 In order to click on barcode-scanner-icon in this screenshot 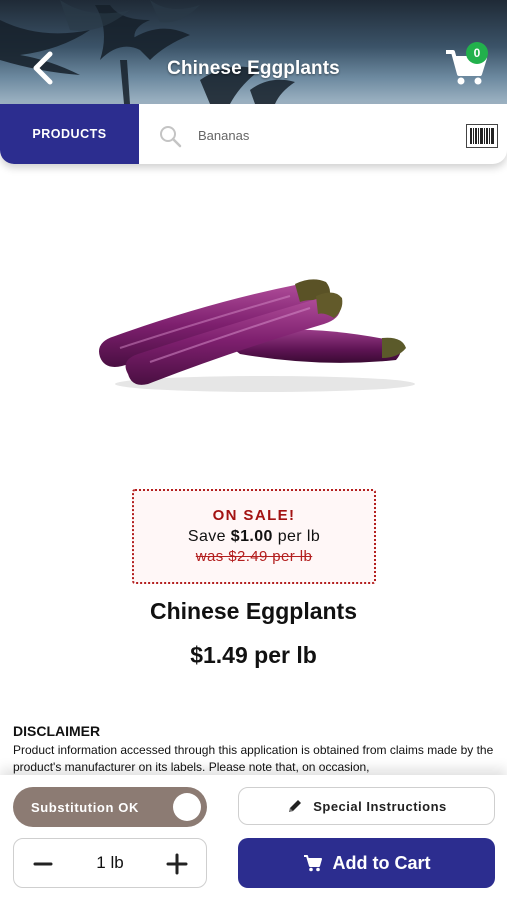, I will do `click(482, 136)`.